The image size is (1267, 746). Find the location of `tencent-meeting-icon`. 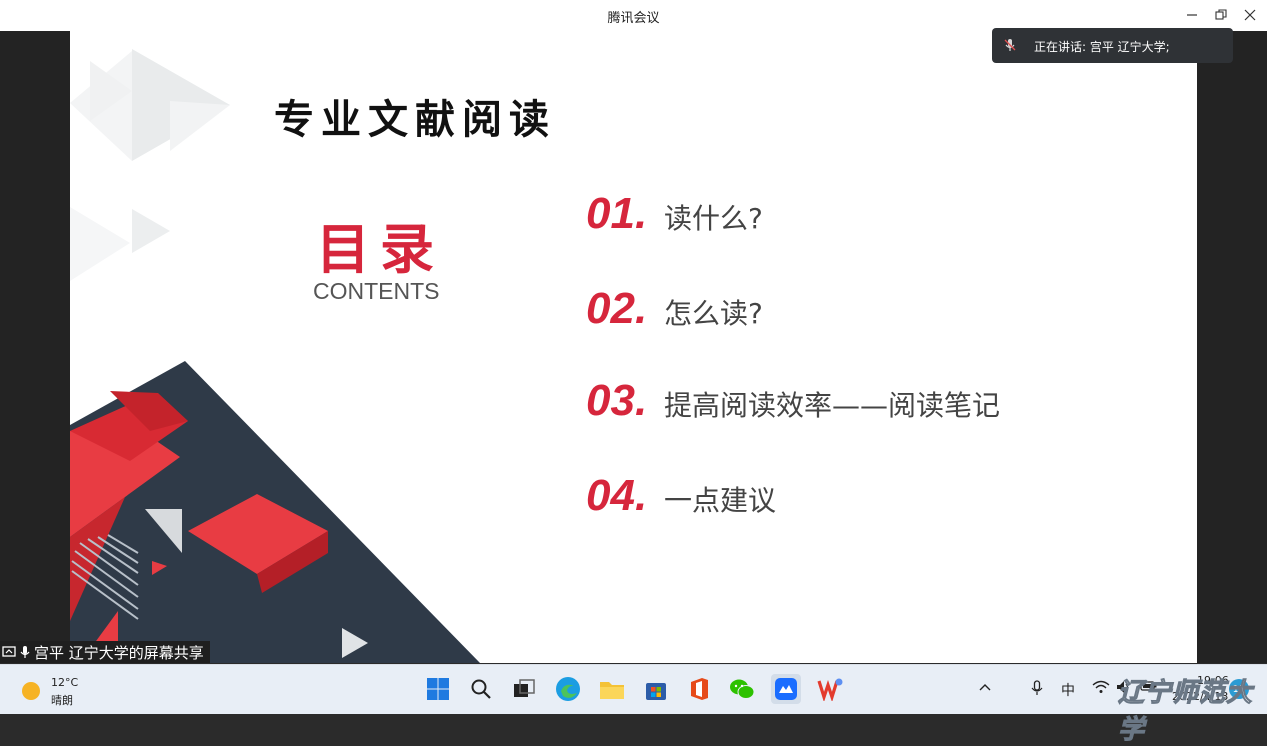

tencent-meeting-icon is located at coordinates (786, 689).